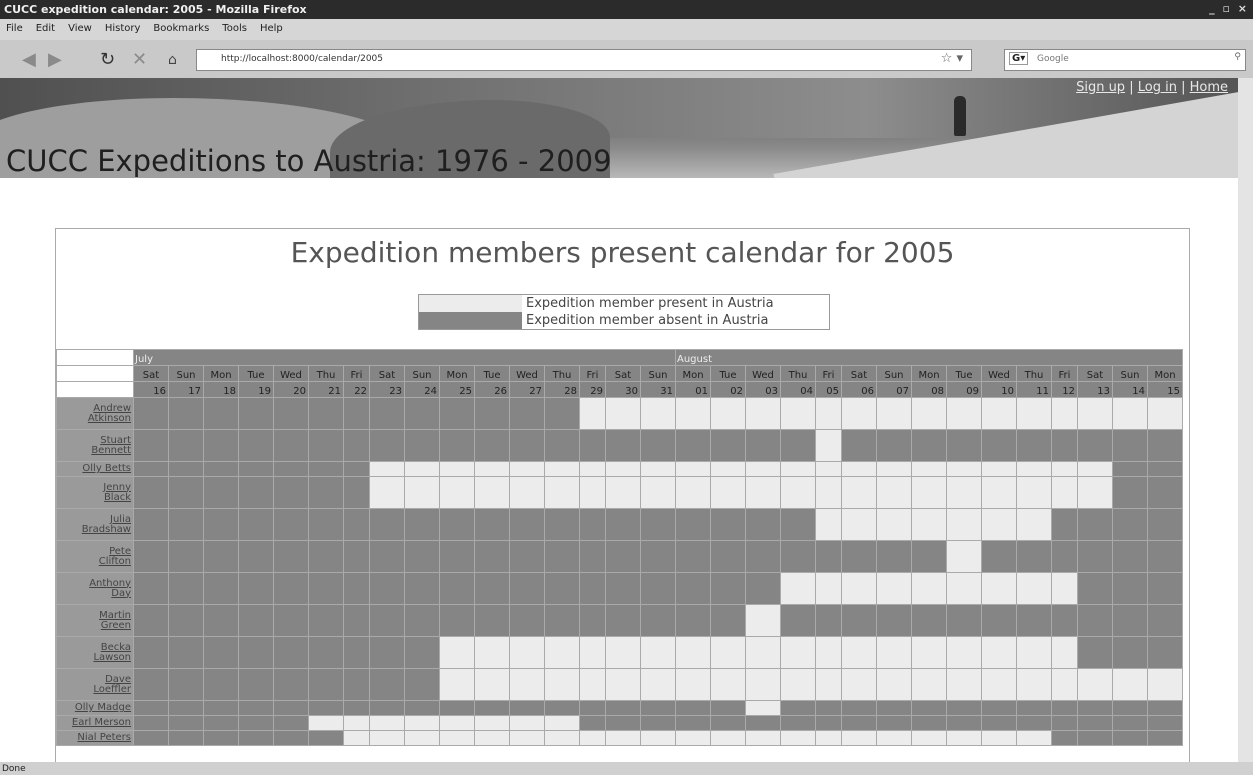  Describe the element at coordinates (221, 373) in the screenshot. I see `weekday-label: Mon` at that location.